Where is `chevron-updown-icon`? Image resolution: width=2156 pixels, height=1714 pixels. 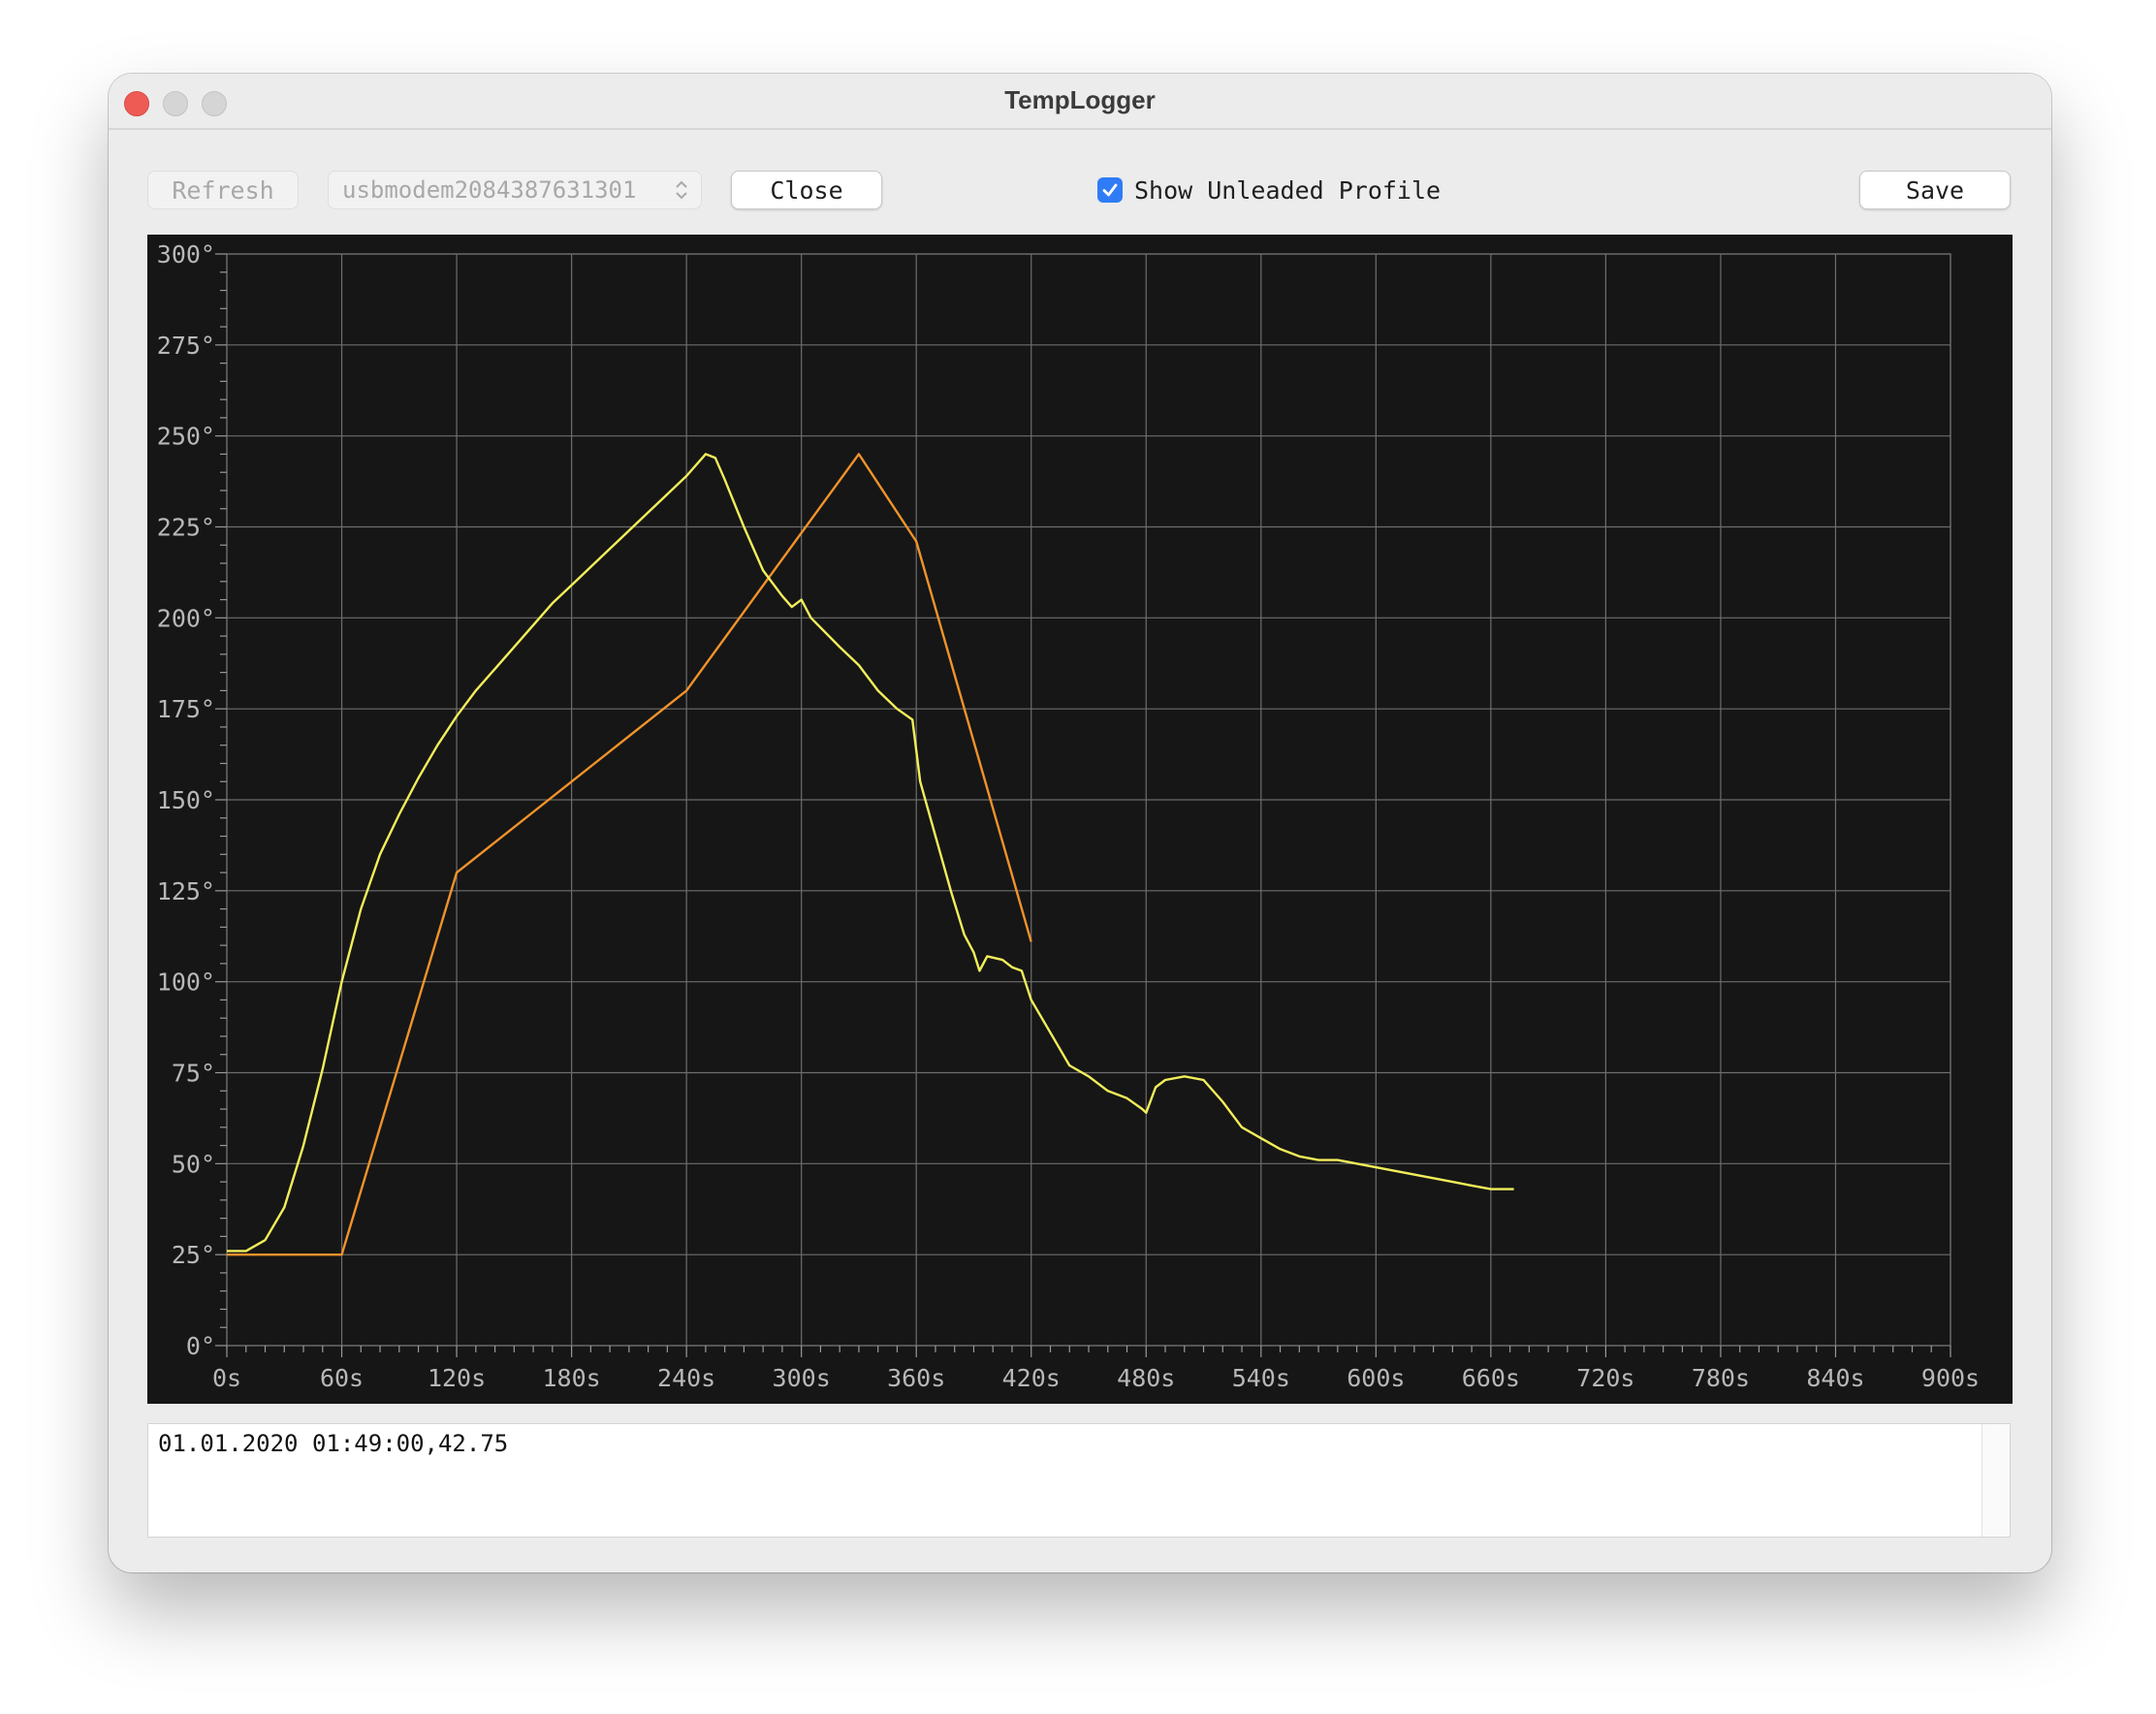
chevron-updown-icon is located at coordinates (681, 190).